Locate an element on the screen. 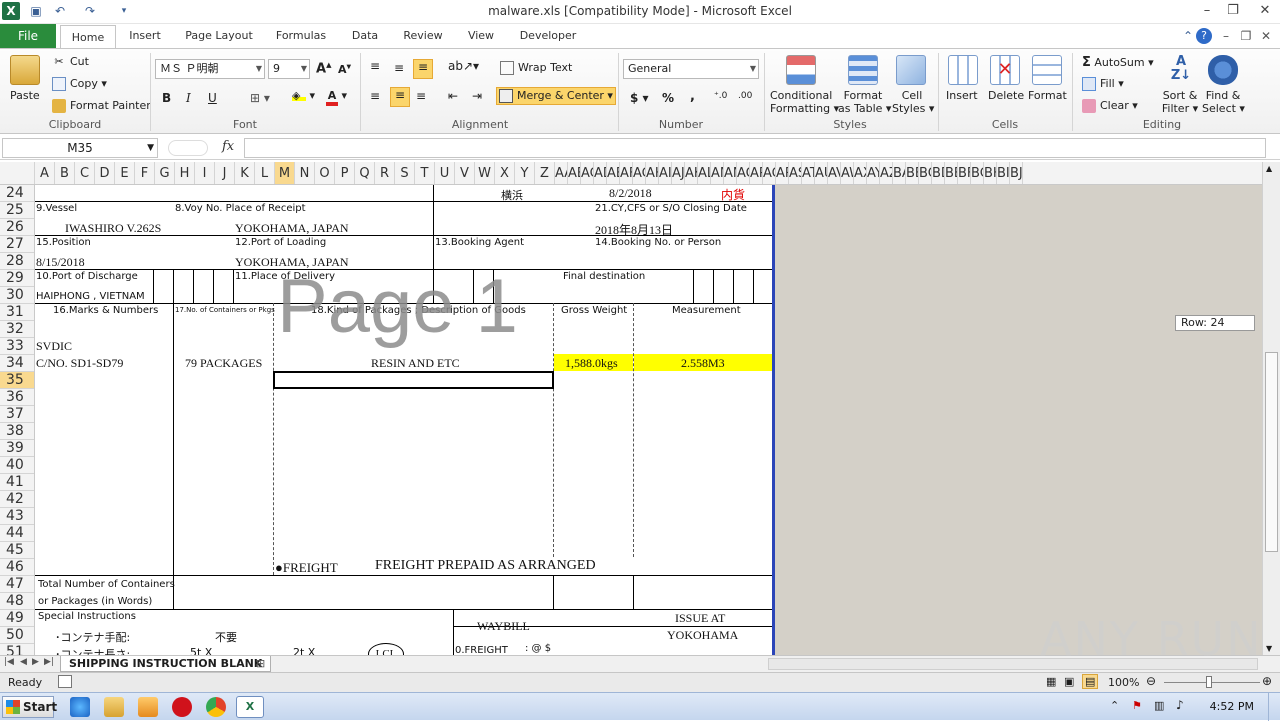  ie-icon is located at coordinates (80, 707).